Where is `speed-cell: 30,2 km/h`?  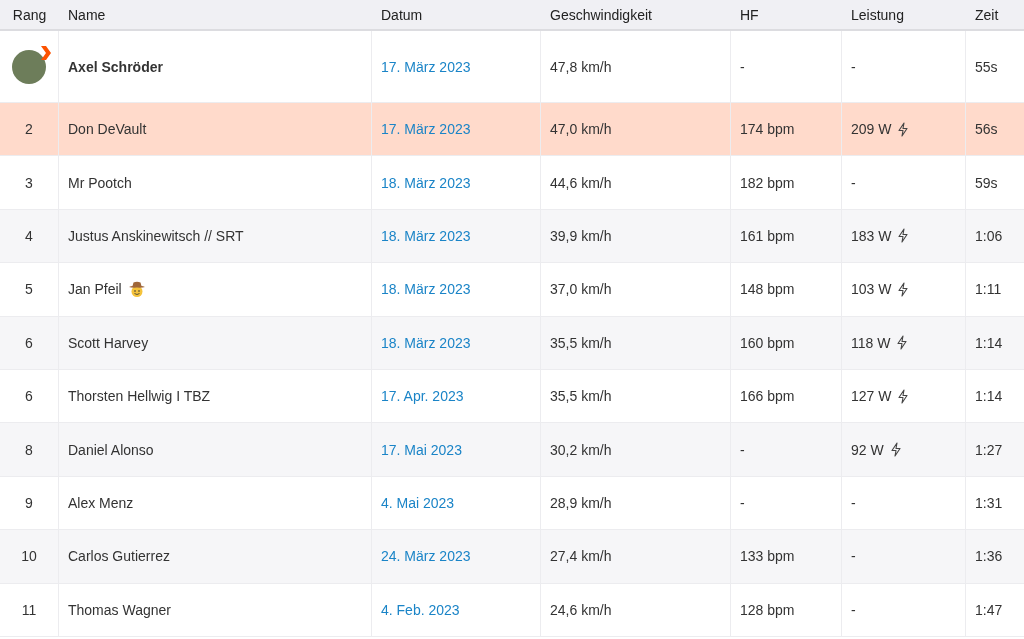
speed-cell: 30,2 km/h is located at coordinates (581, 449).